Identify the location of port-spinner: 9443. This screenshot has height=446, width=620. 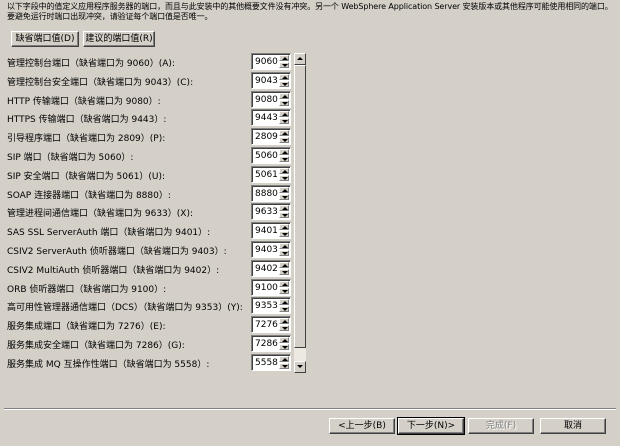
(271, 117).